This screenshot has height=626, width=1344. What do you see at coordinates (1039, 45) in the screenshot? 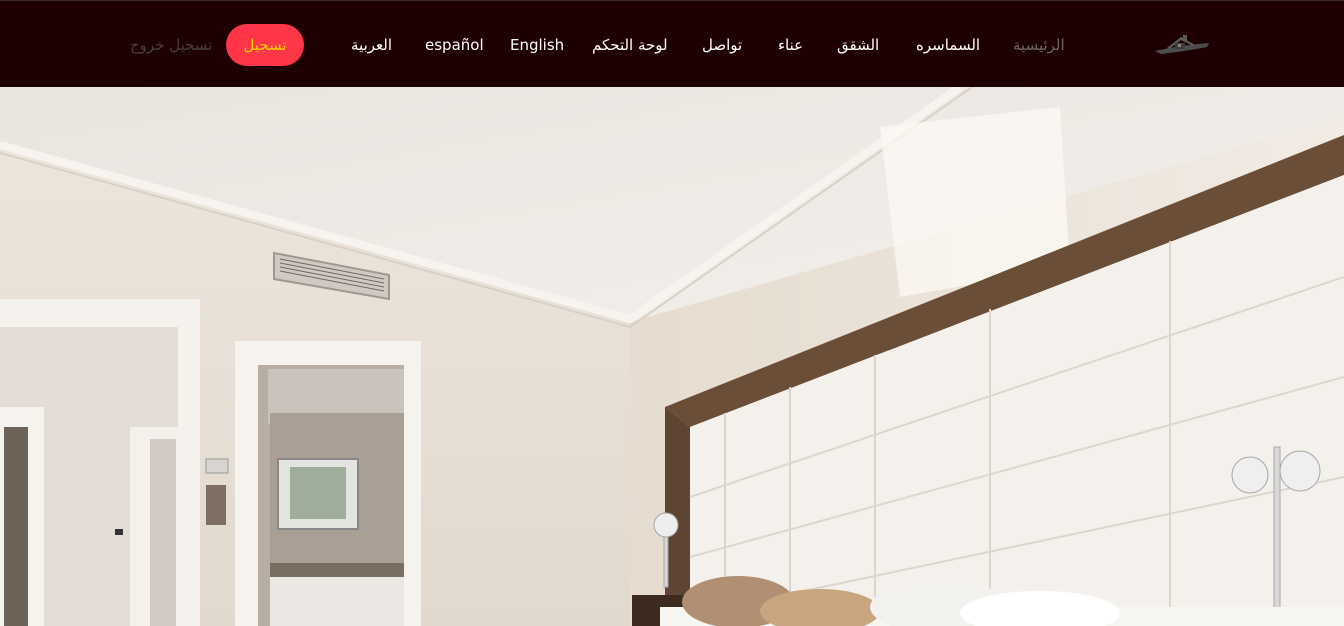
I see `nav-home: الرئيسية` at bounding box center [1039, 45].